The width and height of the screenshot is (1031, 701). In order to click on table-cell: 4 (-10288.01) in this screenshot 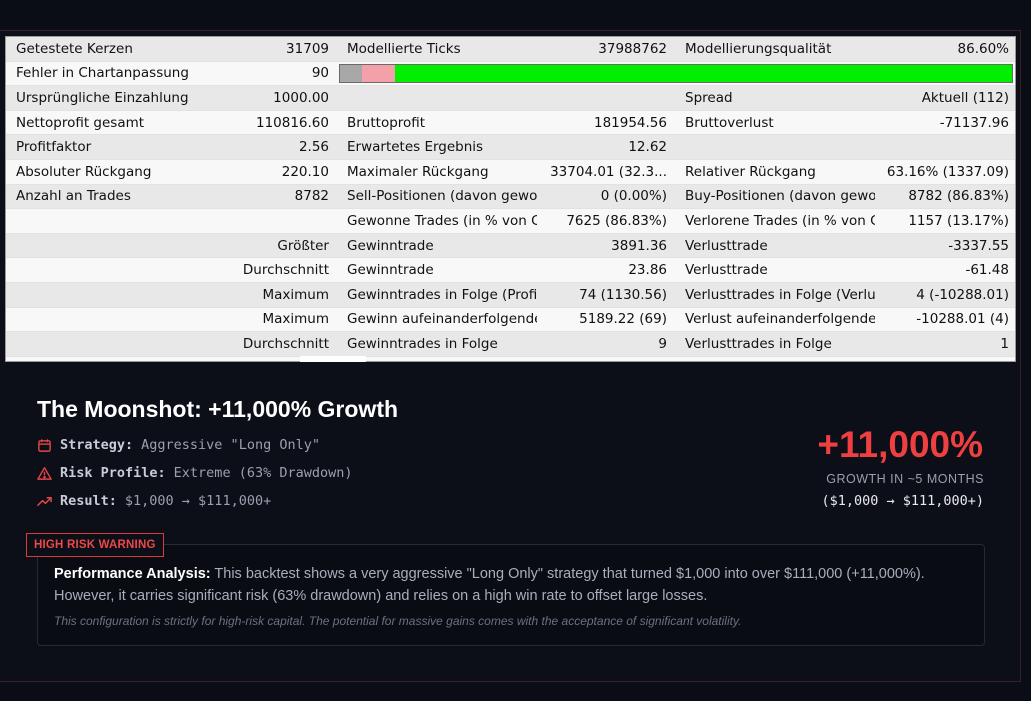, I will do `click(945, 295)`.